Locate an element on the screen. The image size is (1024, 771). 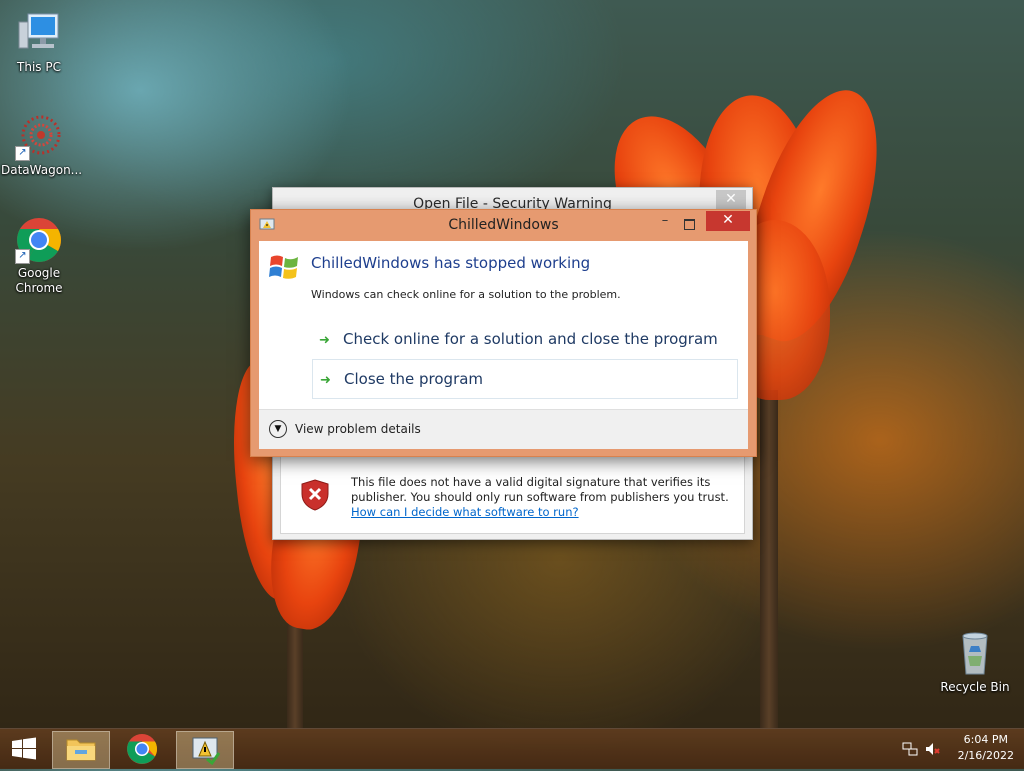
windows-start-icon is located at coordinates (24, 748).